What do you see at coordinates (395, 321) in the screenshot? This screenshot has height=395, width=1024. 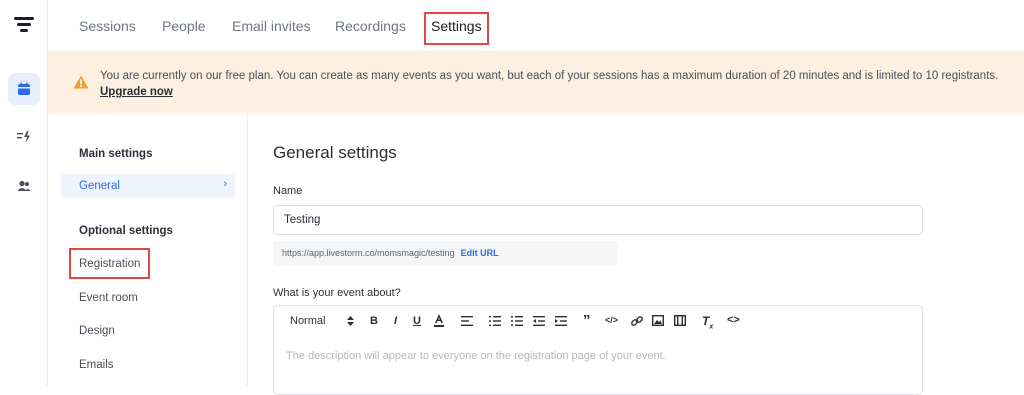 I see `italic-icon: I` at bounding box center [395, 321].